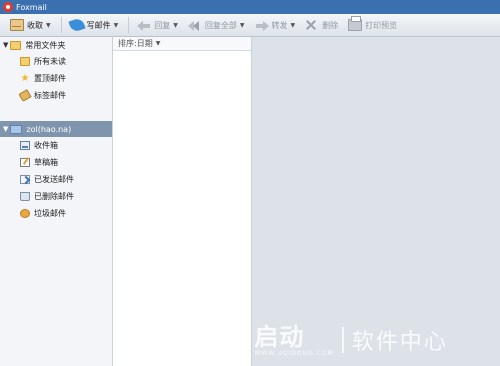  Describe the element at coordinates (25, 179) in the screenshot. I see `sent-icon` at that location.